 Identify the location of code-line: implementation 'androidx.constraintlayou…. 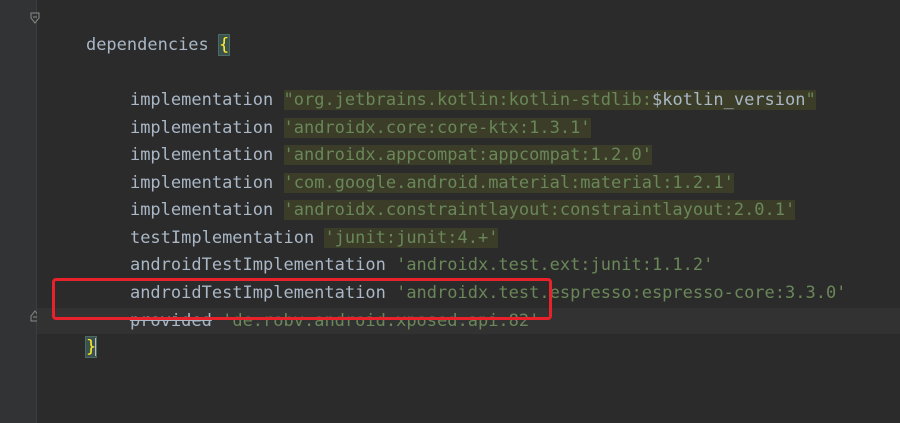
(420, 195).